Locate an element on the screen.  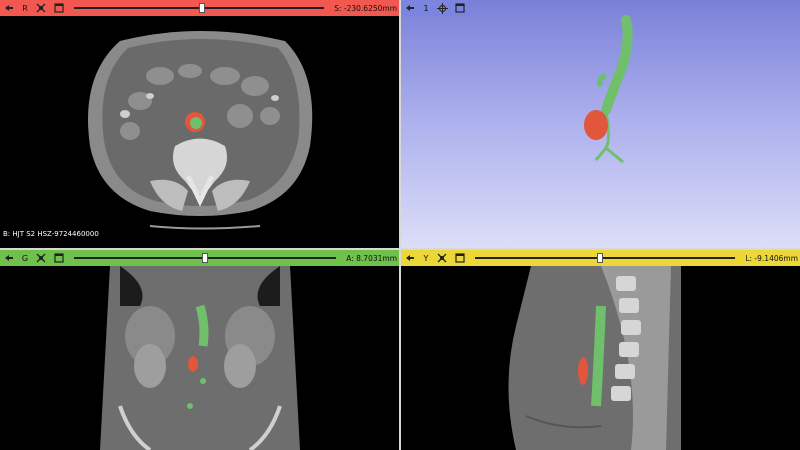
patient-id-label: B: HJT S2 HSZ-9724460000 is located at coordinates (51, 234).